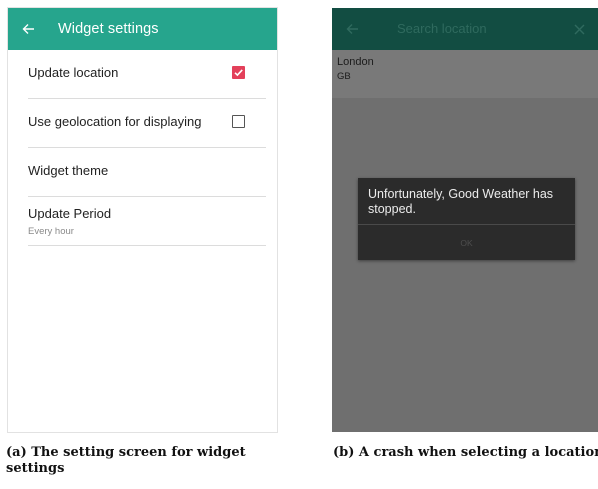  What do you see at coordinates (147, 221) in the screenshot?
I see `pref-update-period: Update Period Every hour` at bounding box center [147, 221].